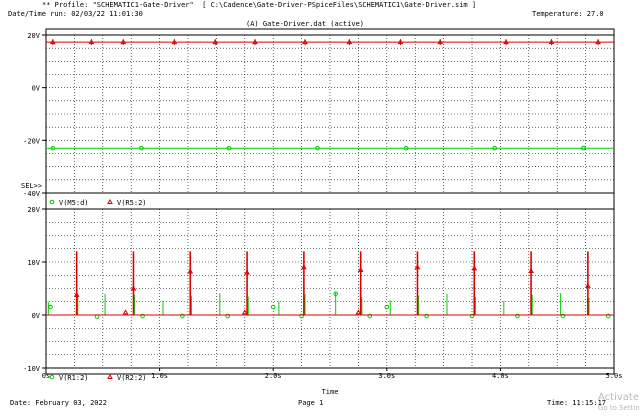 Image resolution: width=640 pixels, height=418 pixels. Describe the element at coordinates (110, 201) in the screenshot. I see `legend-marker-V(R5:2)` at that location.